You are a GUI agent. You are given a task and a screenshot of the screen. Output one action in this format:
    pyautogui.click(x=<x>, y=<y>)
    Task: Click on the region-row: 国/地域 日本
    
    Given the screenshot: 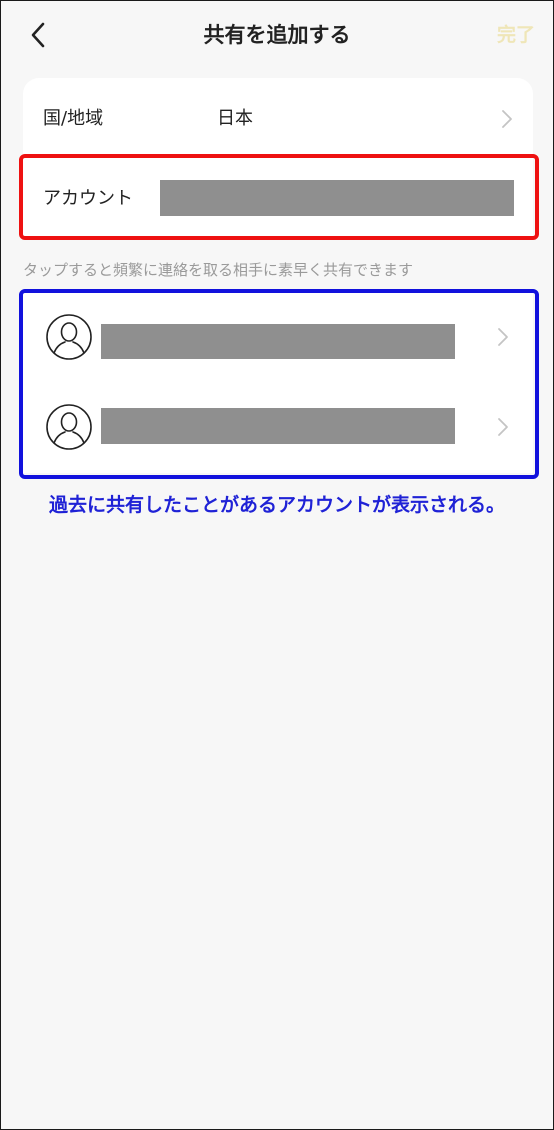 What is the action you would take?
    pyautogui.click(x=278, y=117)
    